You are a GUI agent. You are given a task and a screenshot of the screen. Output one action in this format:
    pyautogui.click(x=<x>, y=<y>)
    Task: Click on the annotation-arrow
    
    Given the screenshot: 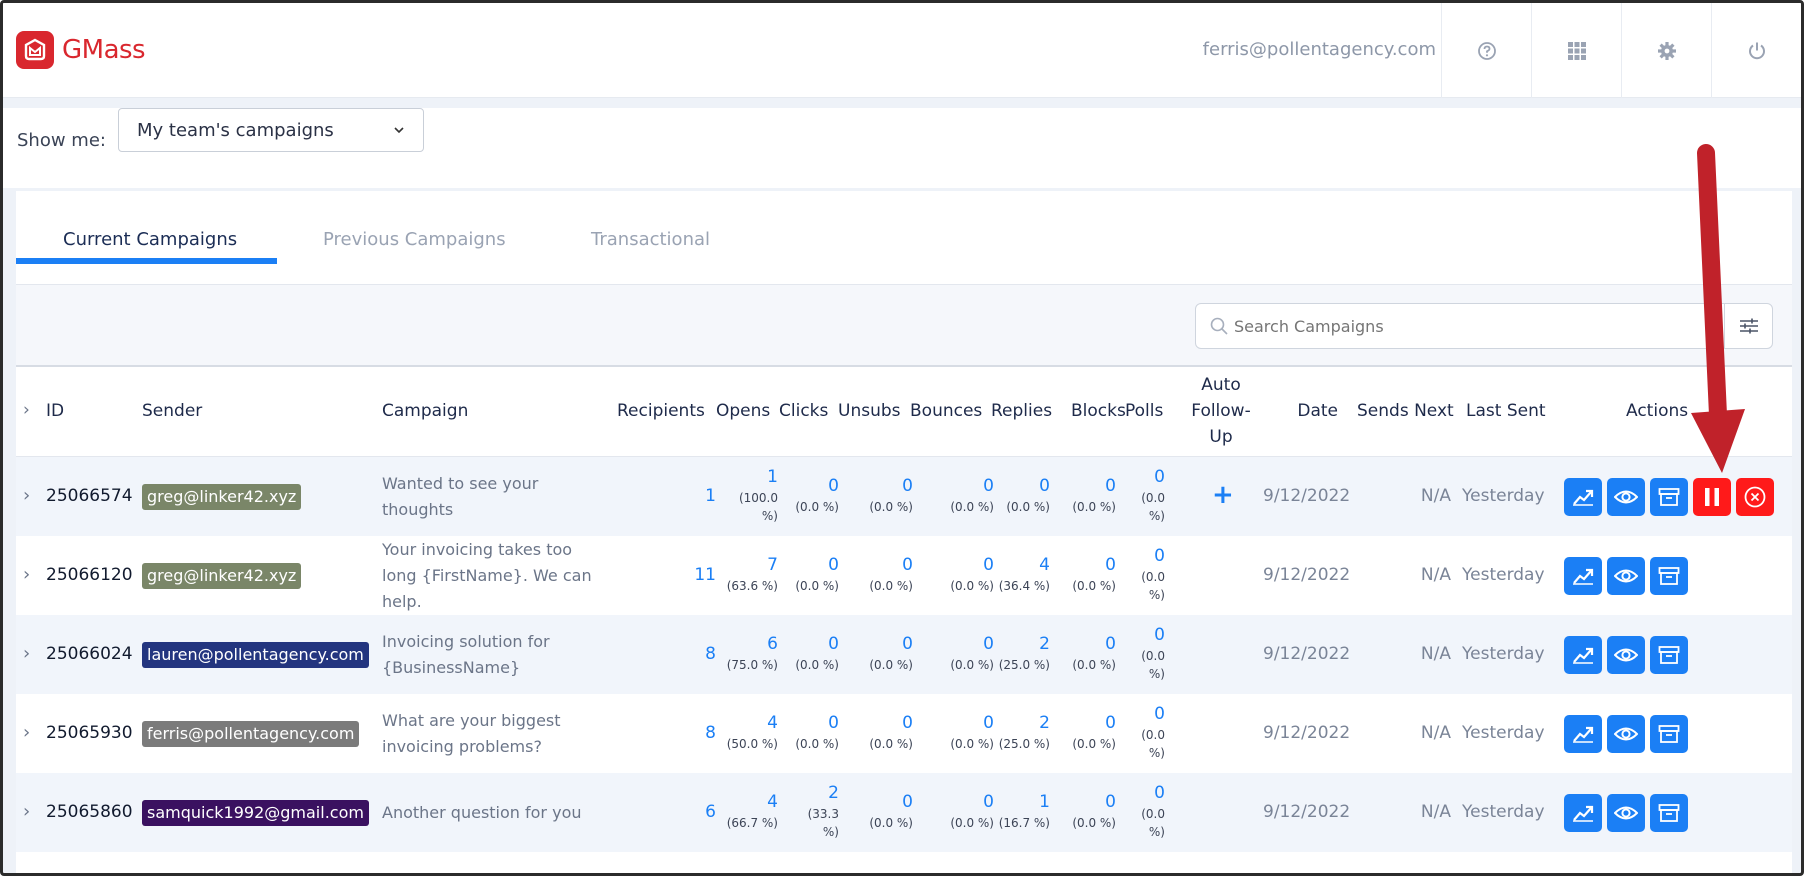 What is the action you would take?
    pyautogui.click(x=1718, y=308)
    